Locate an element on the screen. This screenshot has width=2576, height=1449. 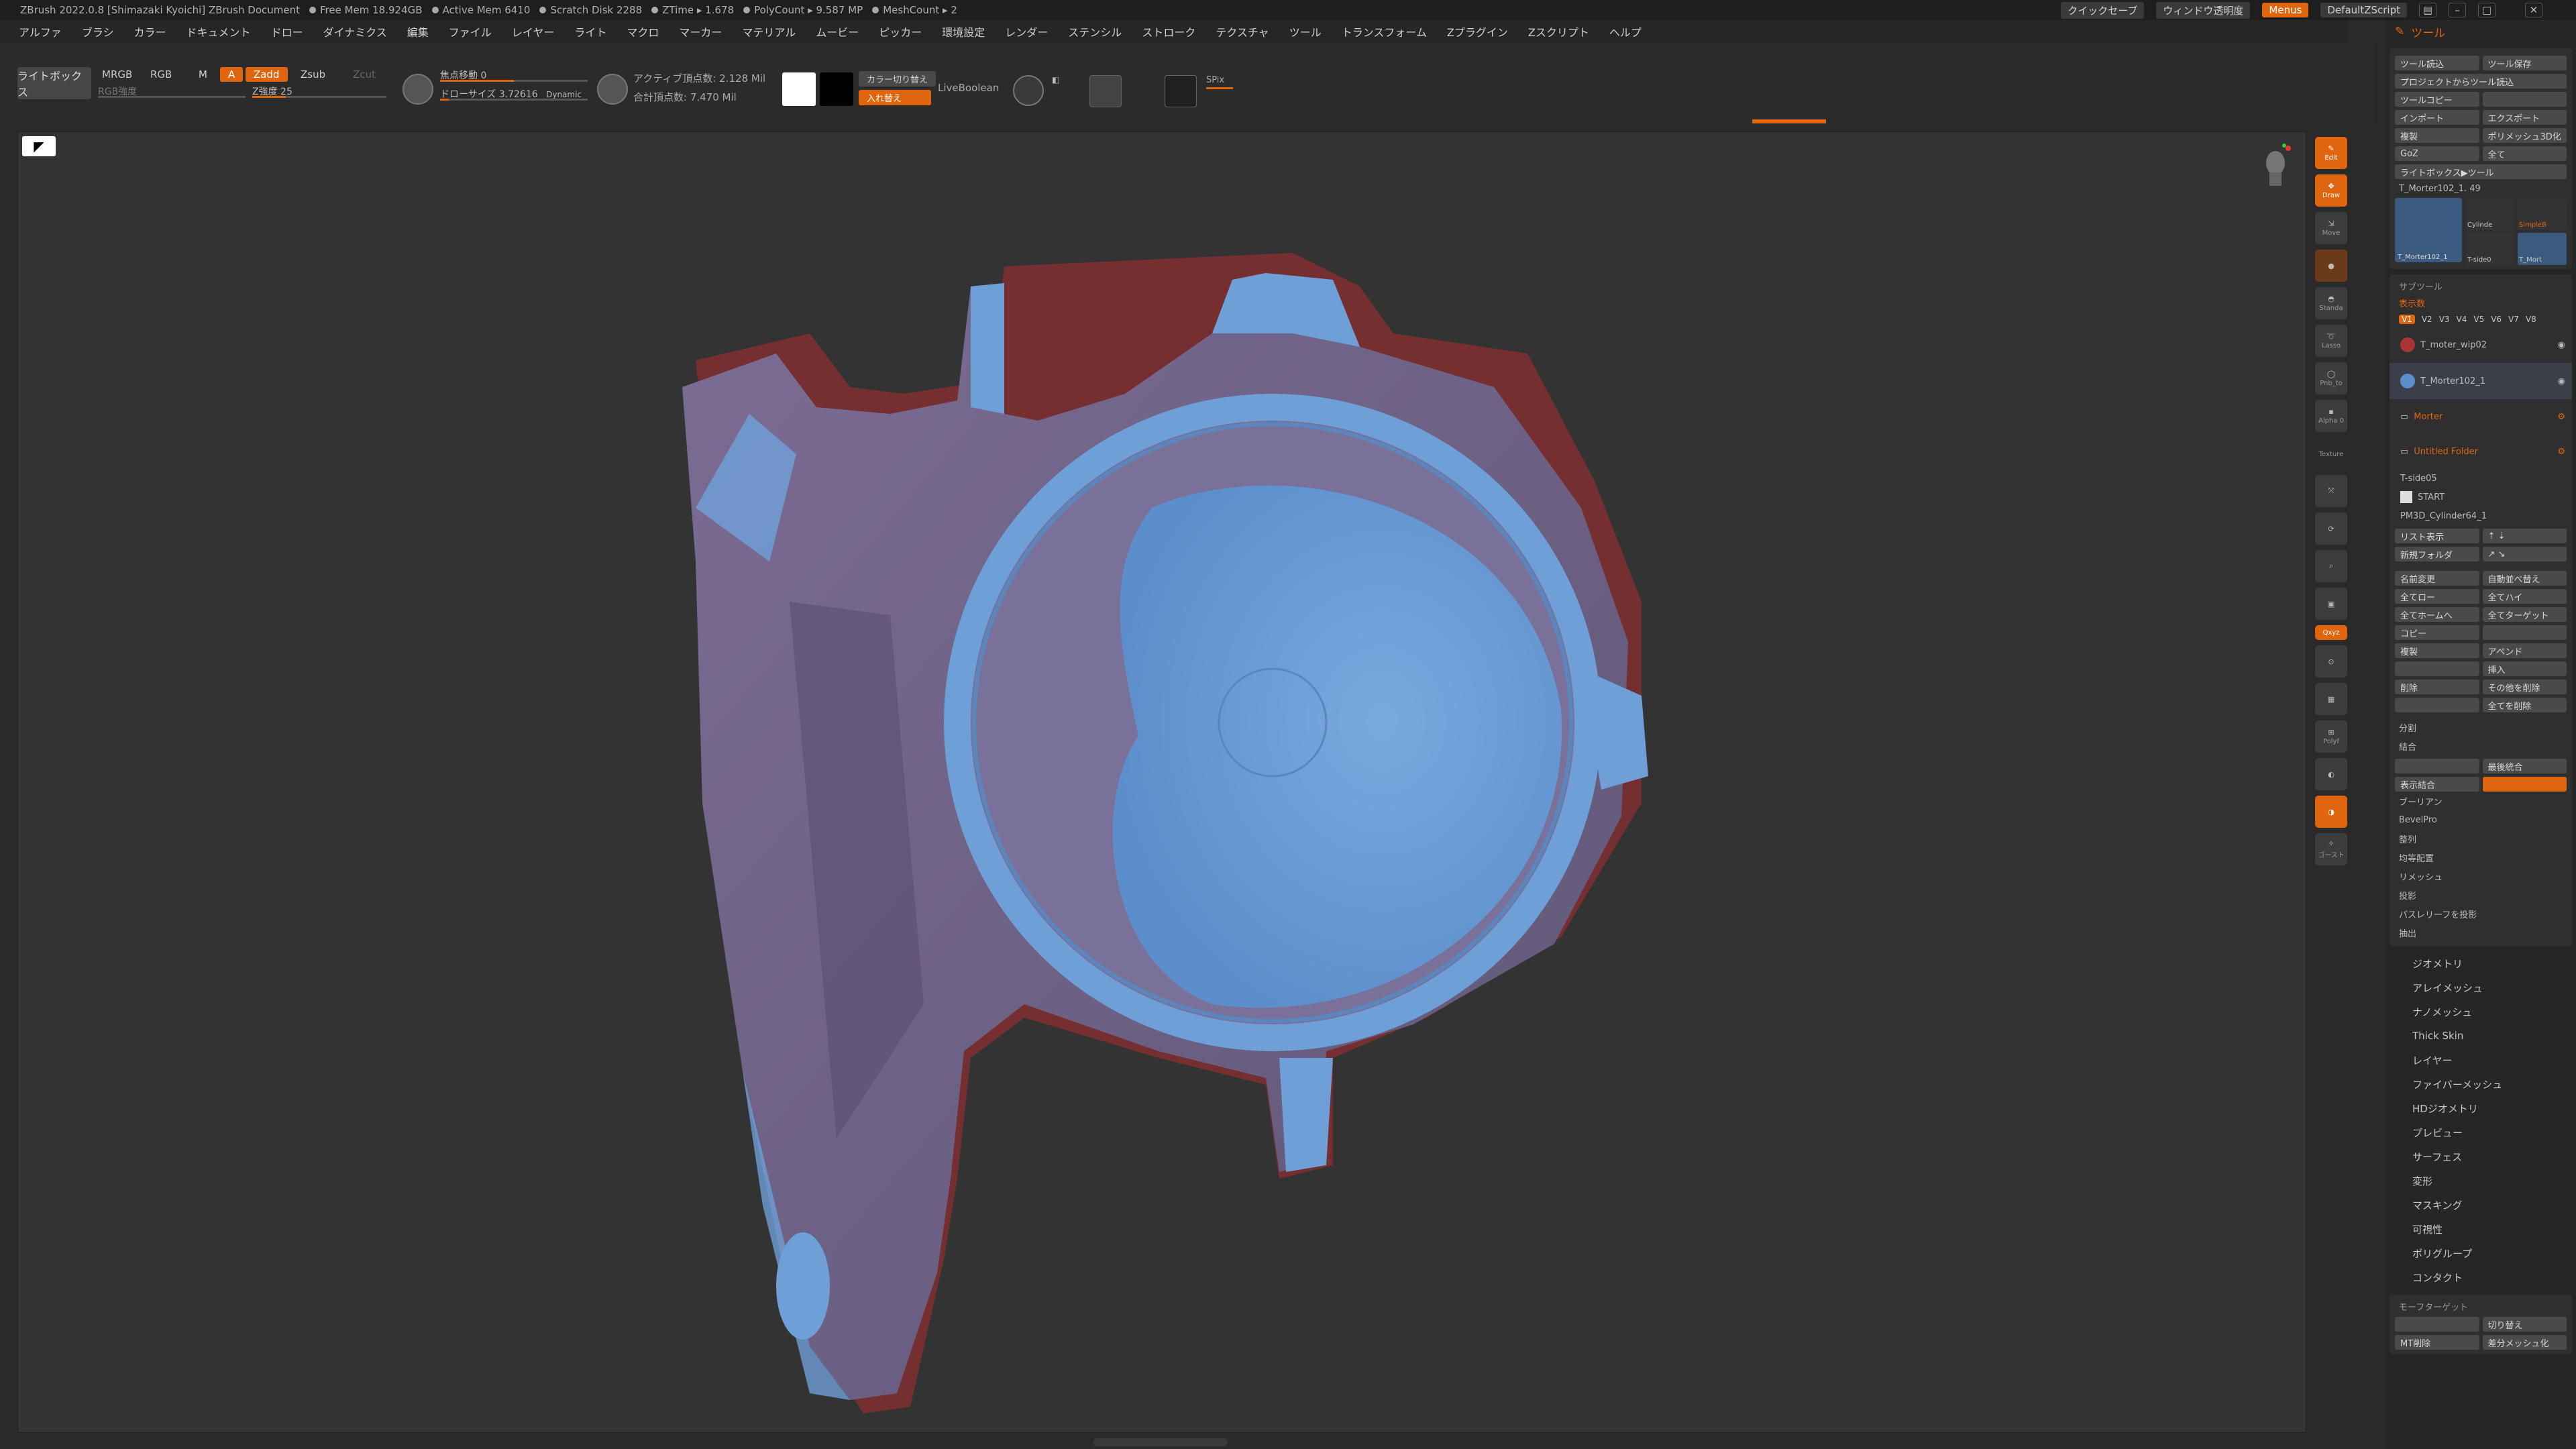
menus-button: Menus is located at coordinates (2285, 10).